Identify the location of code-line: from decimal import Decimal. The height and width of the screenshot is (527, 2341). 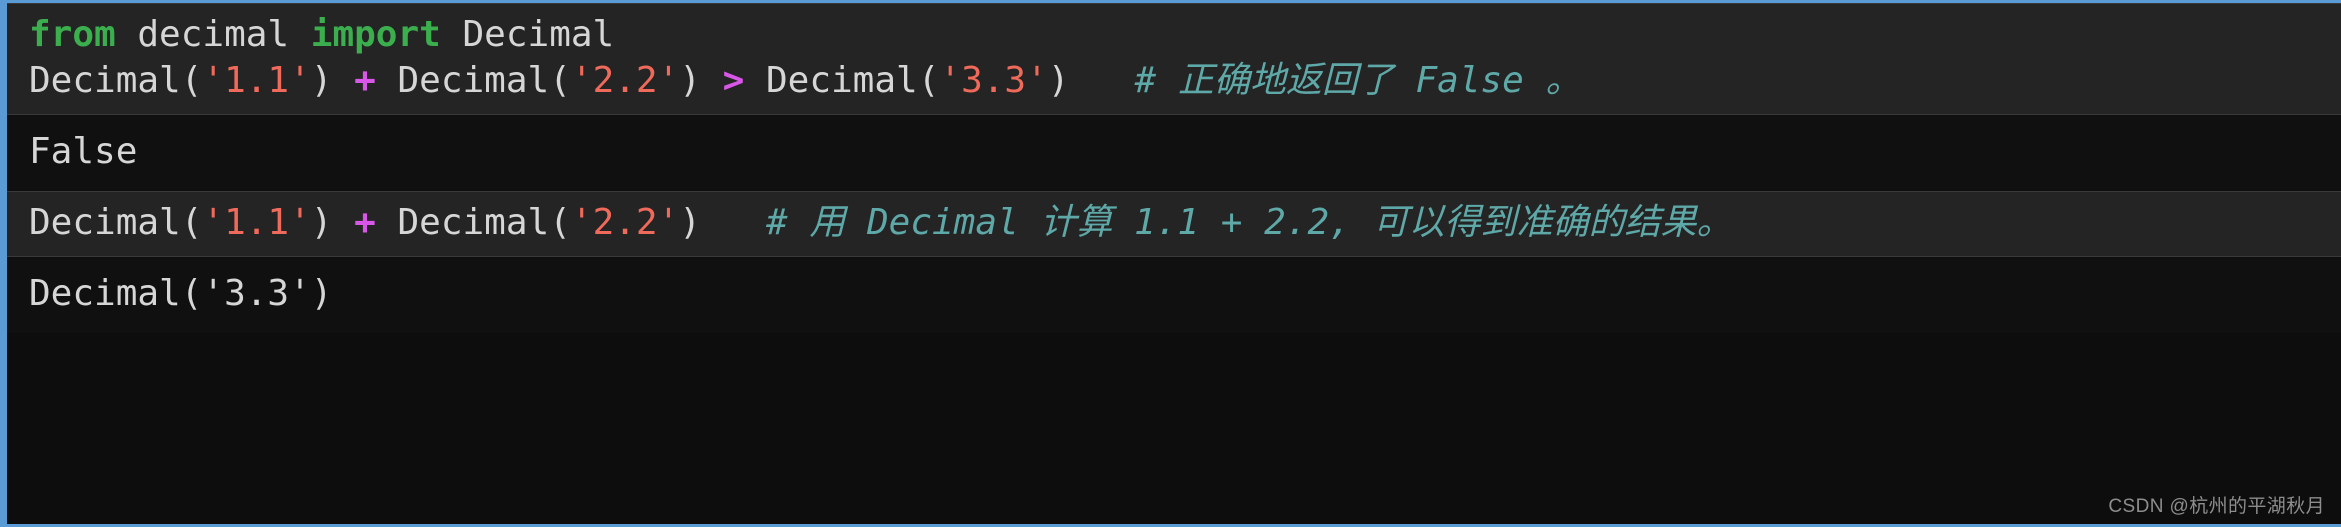
(1185, 35).